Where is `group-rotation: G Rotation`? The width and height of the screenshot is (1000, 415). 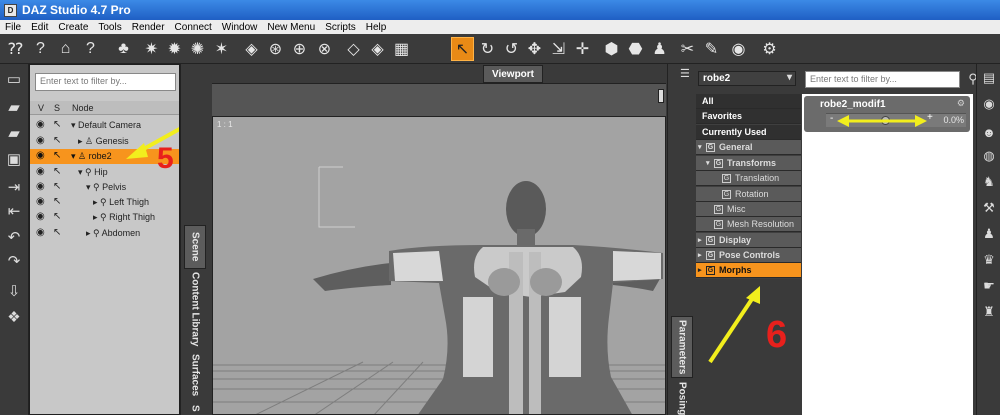
group-rotation: G Rotation is located at coordinates (748, 194).